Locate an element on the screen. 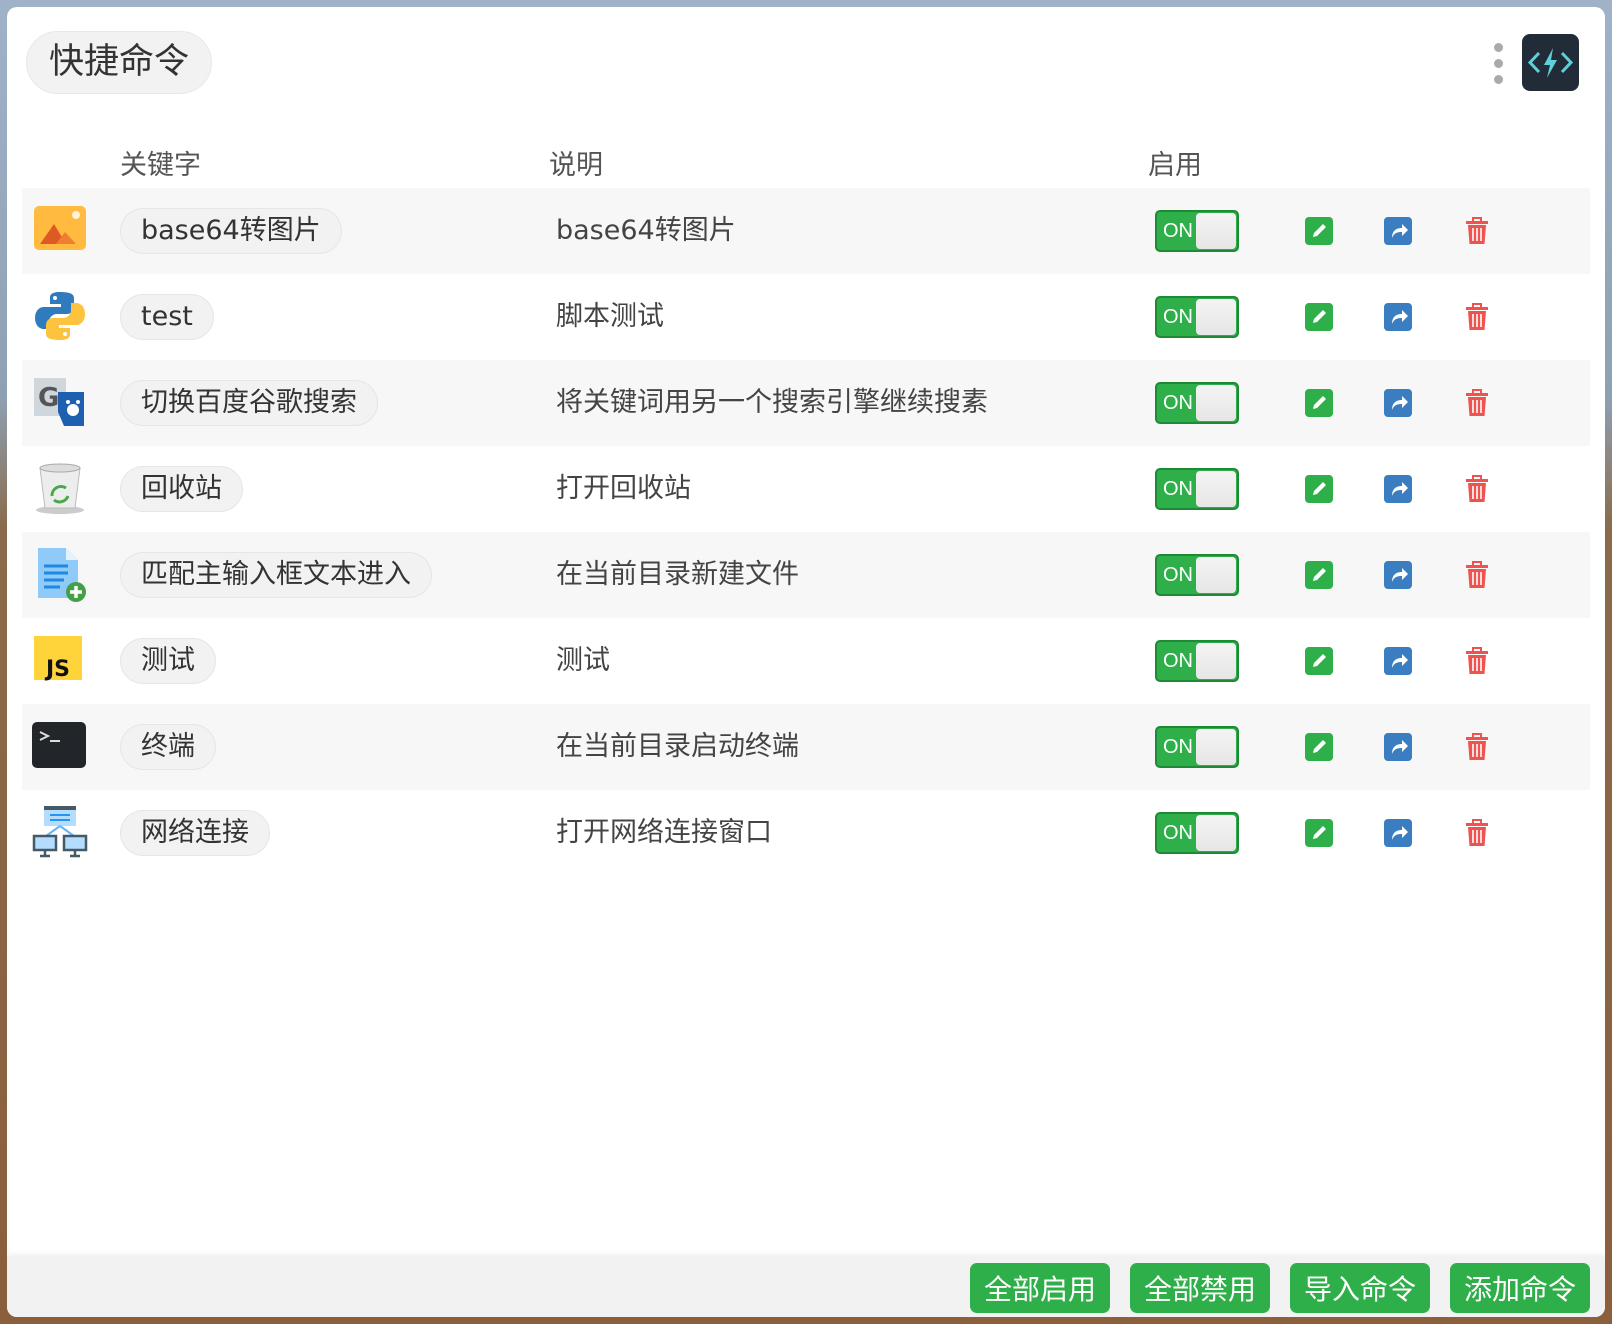 This screenshot has height=1324, width=1612. python-icon is located at coordinates (60, 316).